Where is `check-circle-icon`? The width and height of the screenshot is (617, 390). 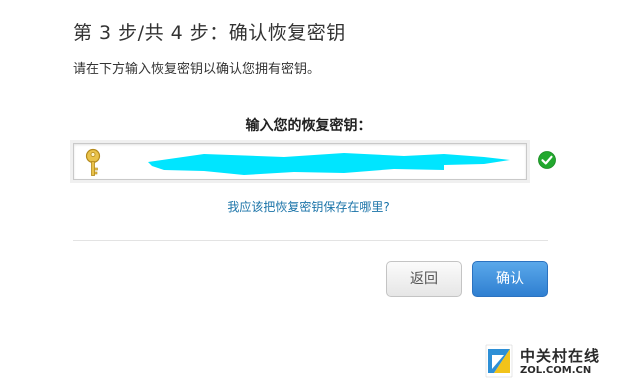
check-circle-icon is located at coordinates (547, 160).